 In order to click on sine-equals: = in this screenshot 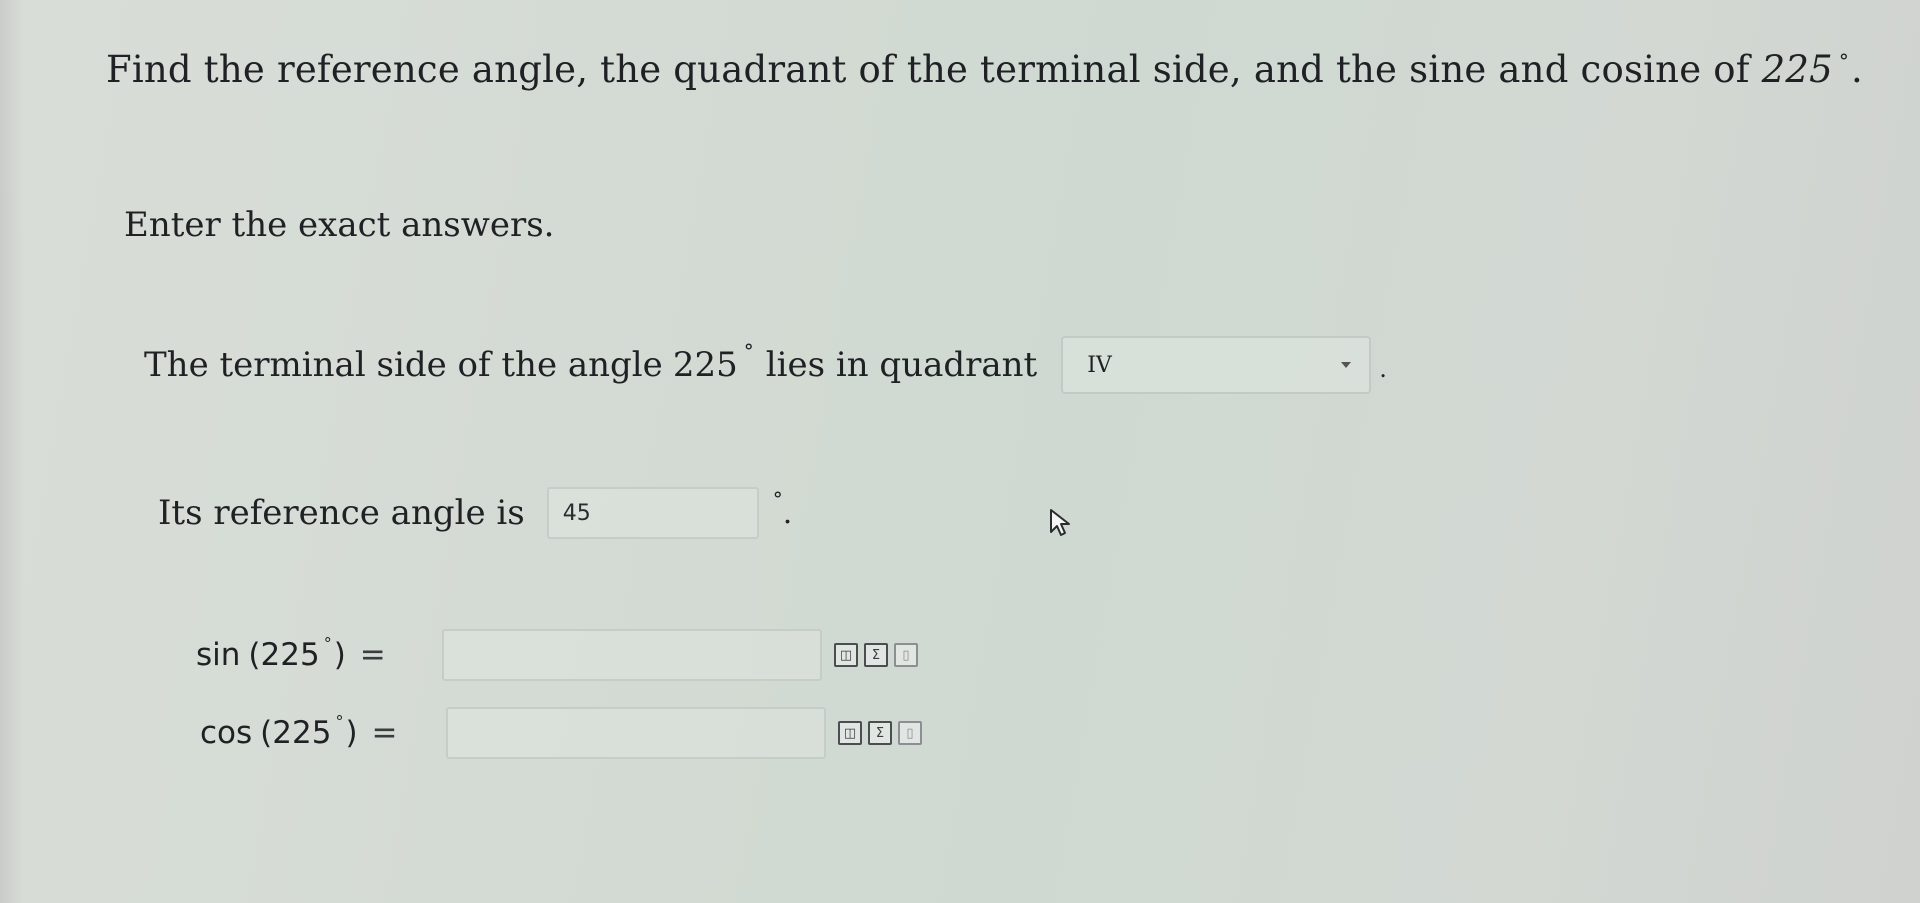, I will do `click(372, 655)`.